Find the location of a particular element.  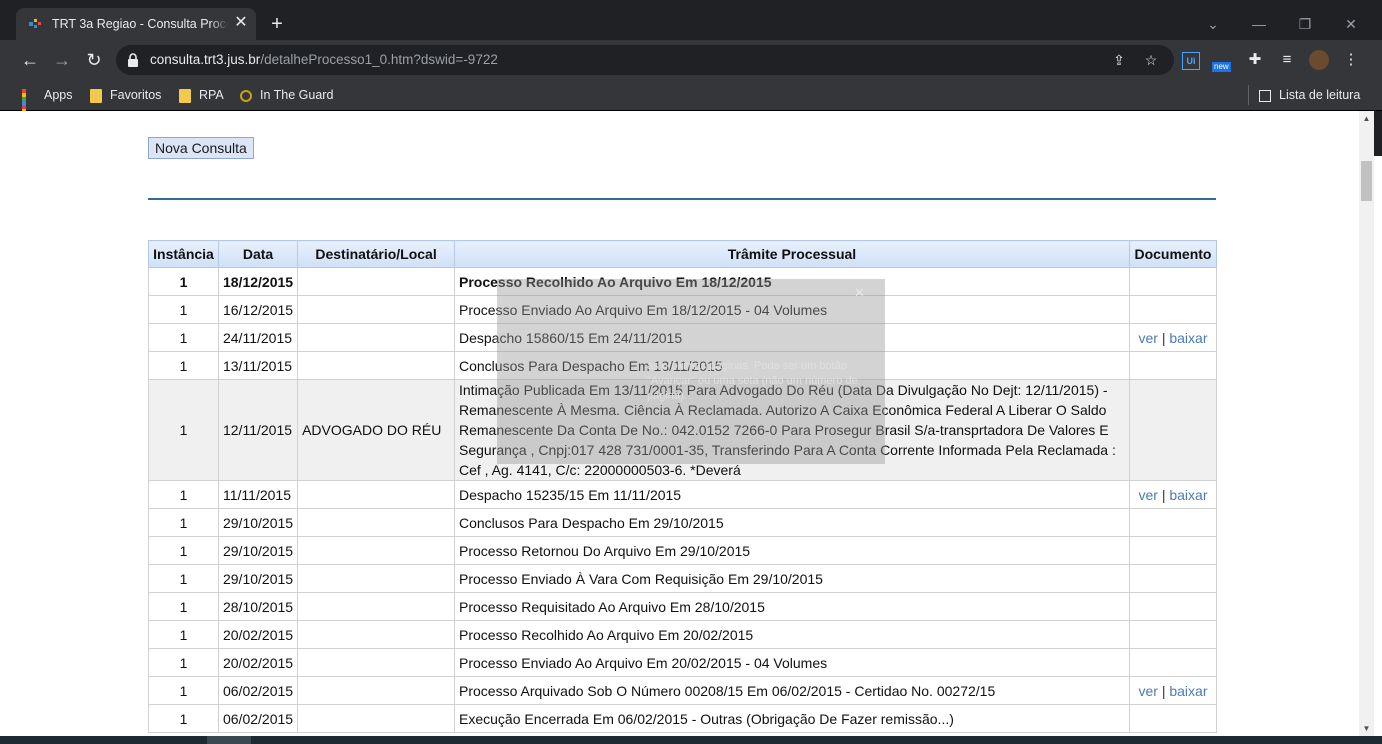

cell-data: 29/10/2015 is located at coordinates (258, 522).